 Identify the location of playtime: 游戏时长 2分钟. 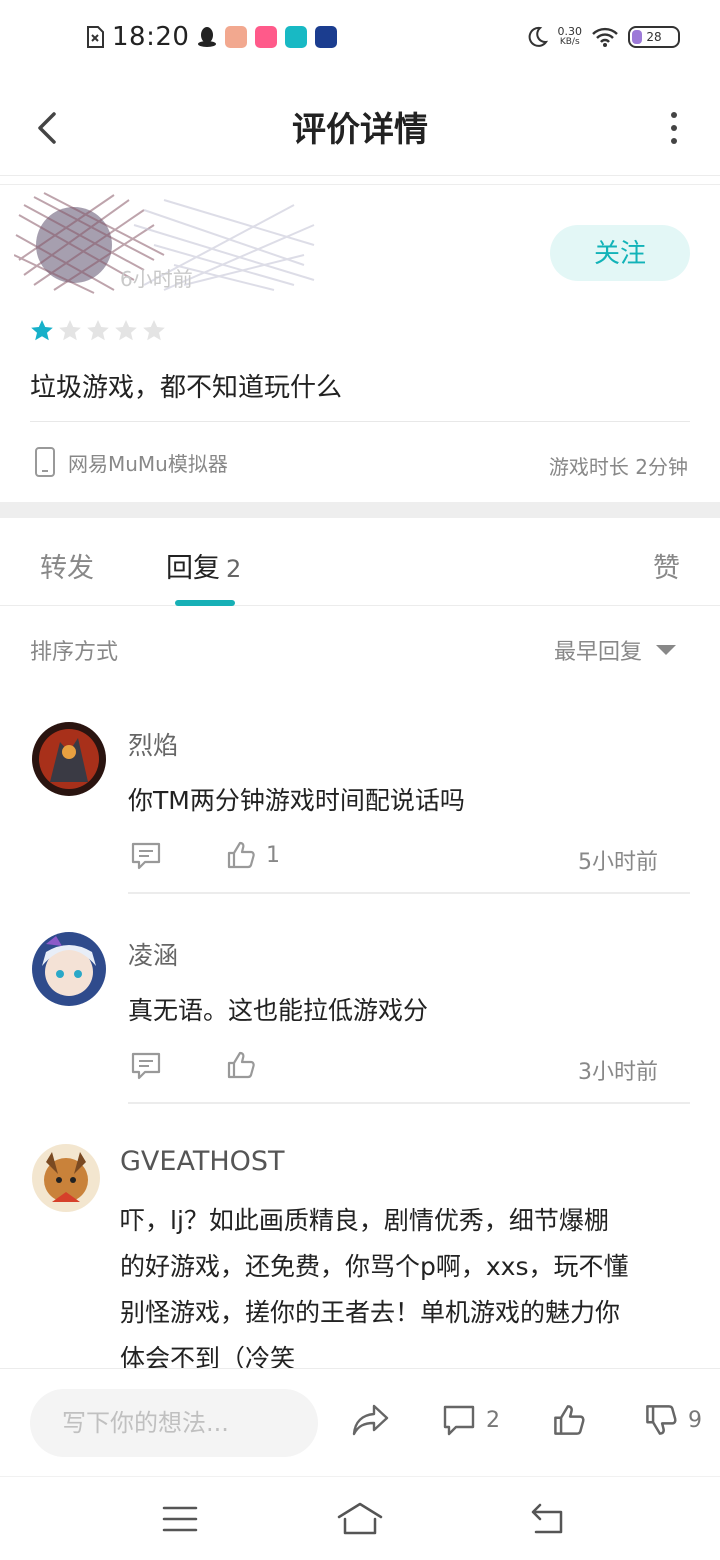
(618, 467).